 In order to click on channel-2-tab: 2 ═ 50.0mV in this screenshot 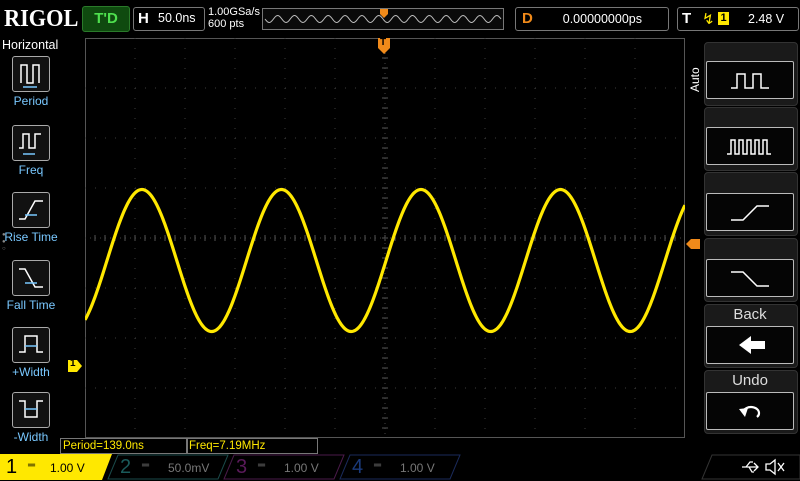, I will do `click(170, 467)`.